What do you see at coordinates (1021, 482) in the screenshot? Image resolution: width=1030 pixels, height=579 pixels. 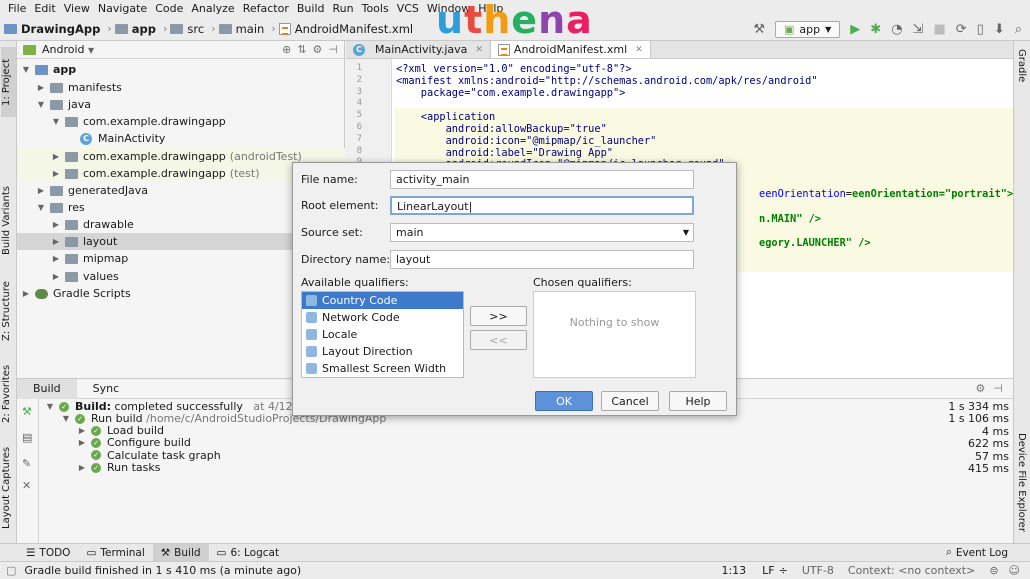 I see `device-file-explorer-tab: Device File Explorer` at bounding box center [1021, 482].